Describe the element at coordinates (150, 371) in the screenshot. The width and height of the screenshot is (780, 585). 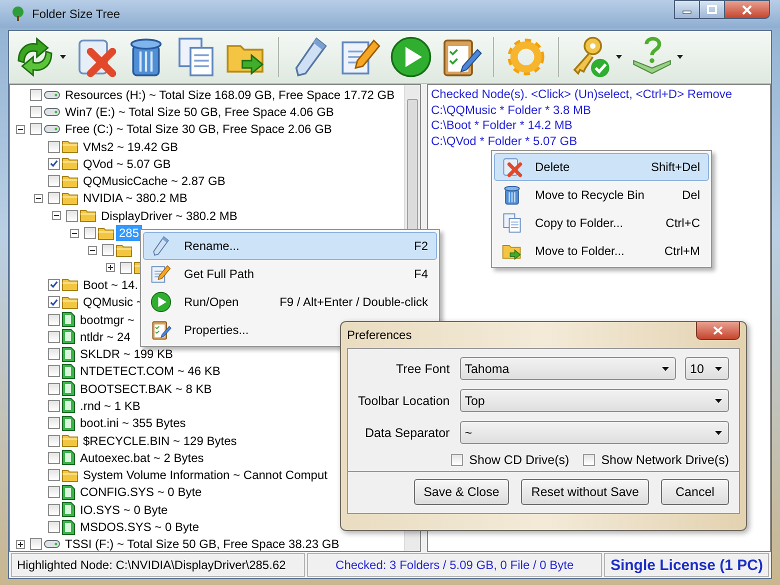
I see `tree-item-label: NTDETECT.COM ~ 46 KB` at that location.